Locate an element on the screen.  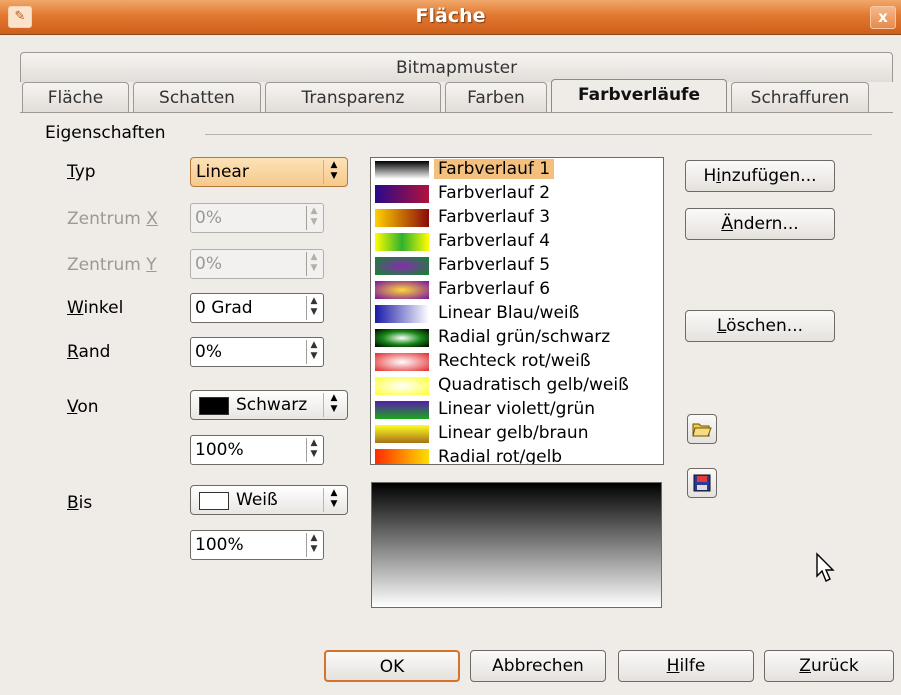
to-intensity-spinbox: 100% ▲ ▼ is located at coordinates (257, 545).